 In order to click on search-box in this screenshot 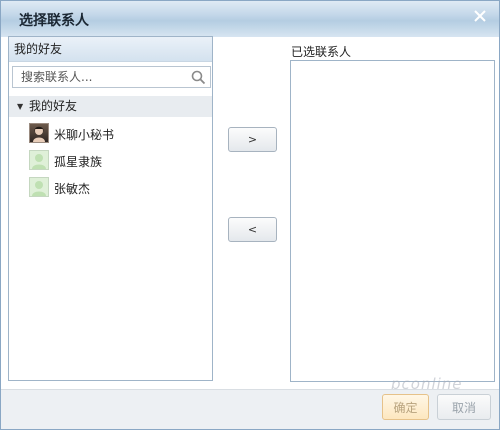, I will do `click(111, 77)`.